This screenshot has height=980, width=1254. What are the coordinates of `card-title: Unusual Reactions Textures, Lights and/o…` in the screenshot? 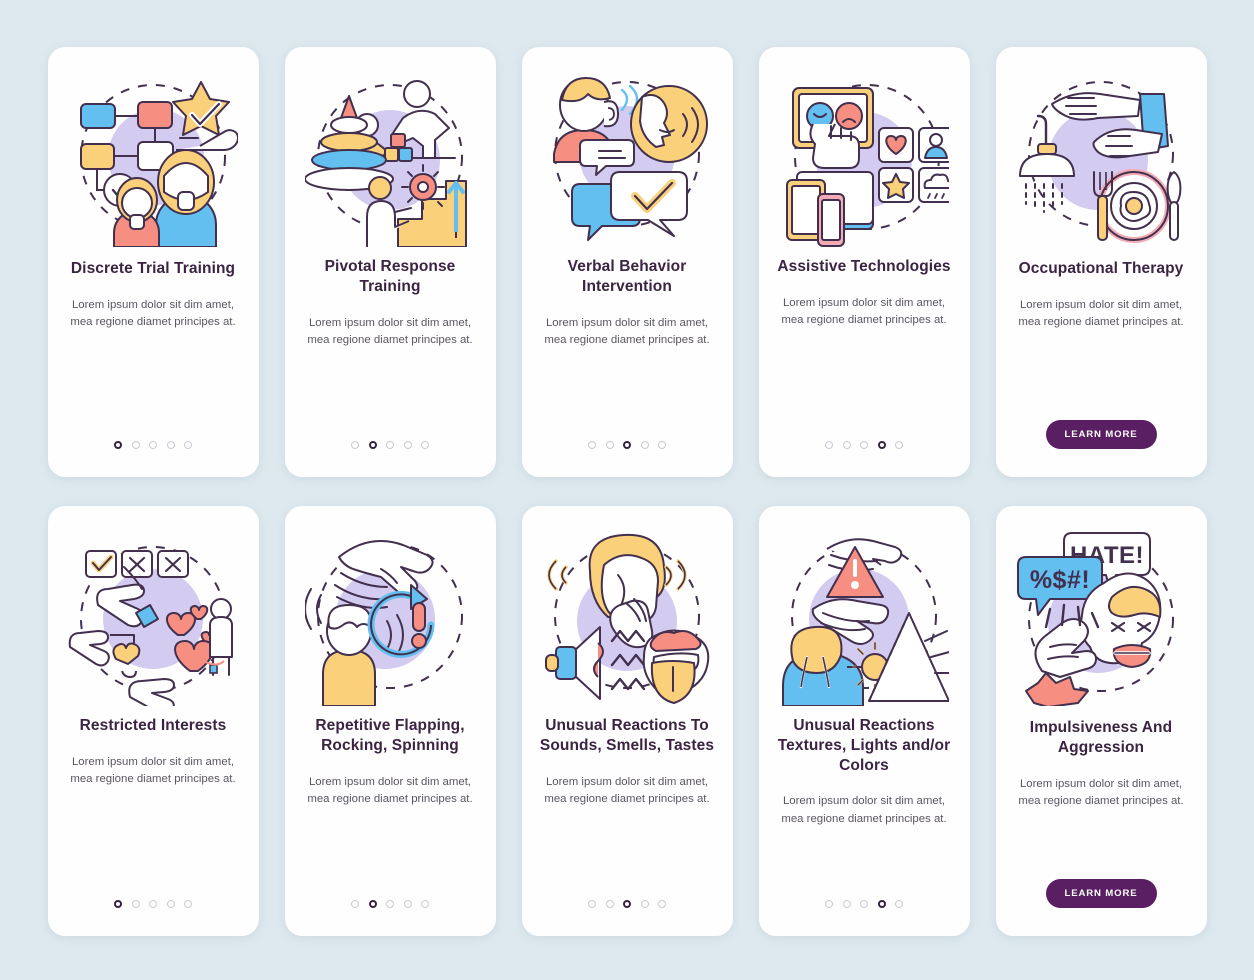 It's located at (864, 745).